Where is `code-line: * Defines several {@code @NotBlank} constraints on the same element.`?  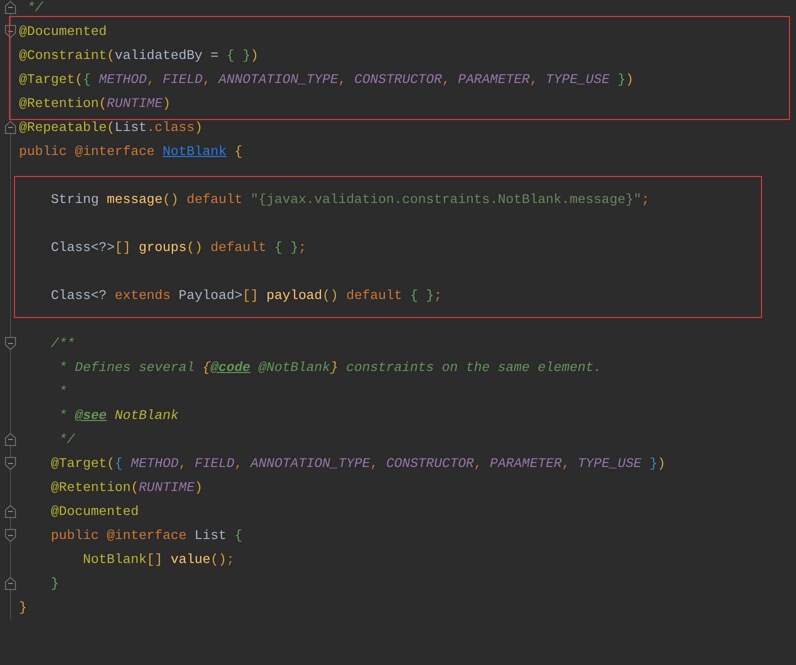 code-line: * Defines several {@code @NotBlank} constraints on the same element. is located at coordinates (330, 368).